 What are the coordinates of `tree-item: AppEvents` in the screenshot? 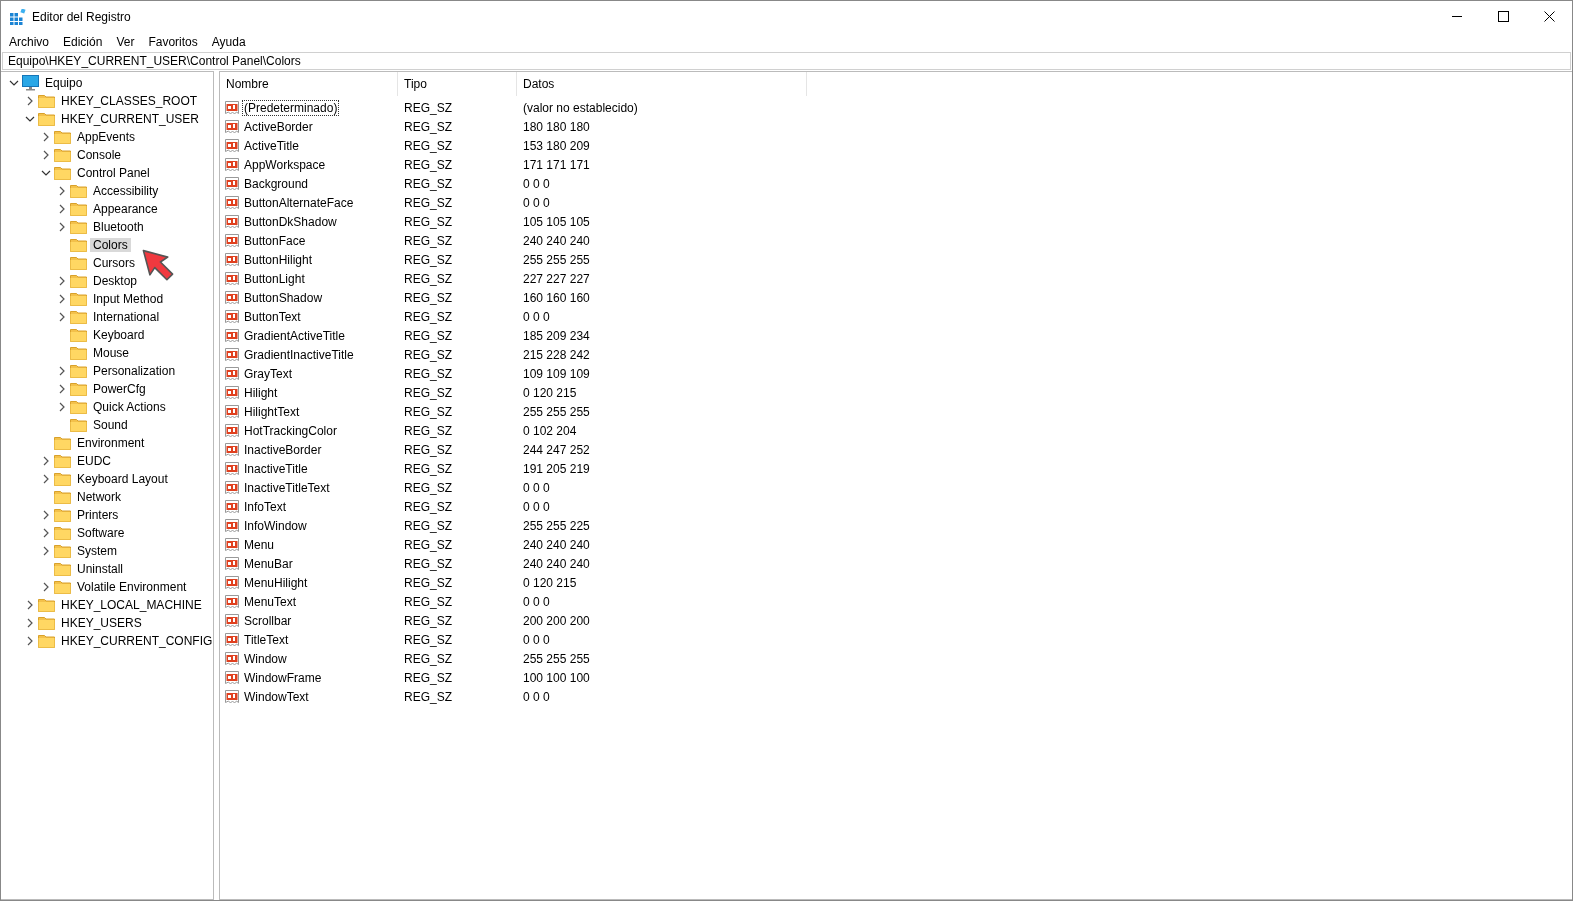 It's located at (106, 137).